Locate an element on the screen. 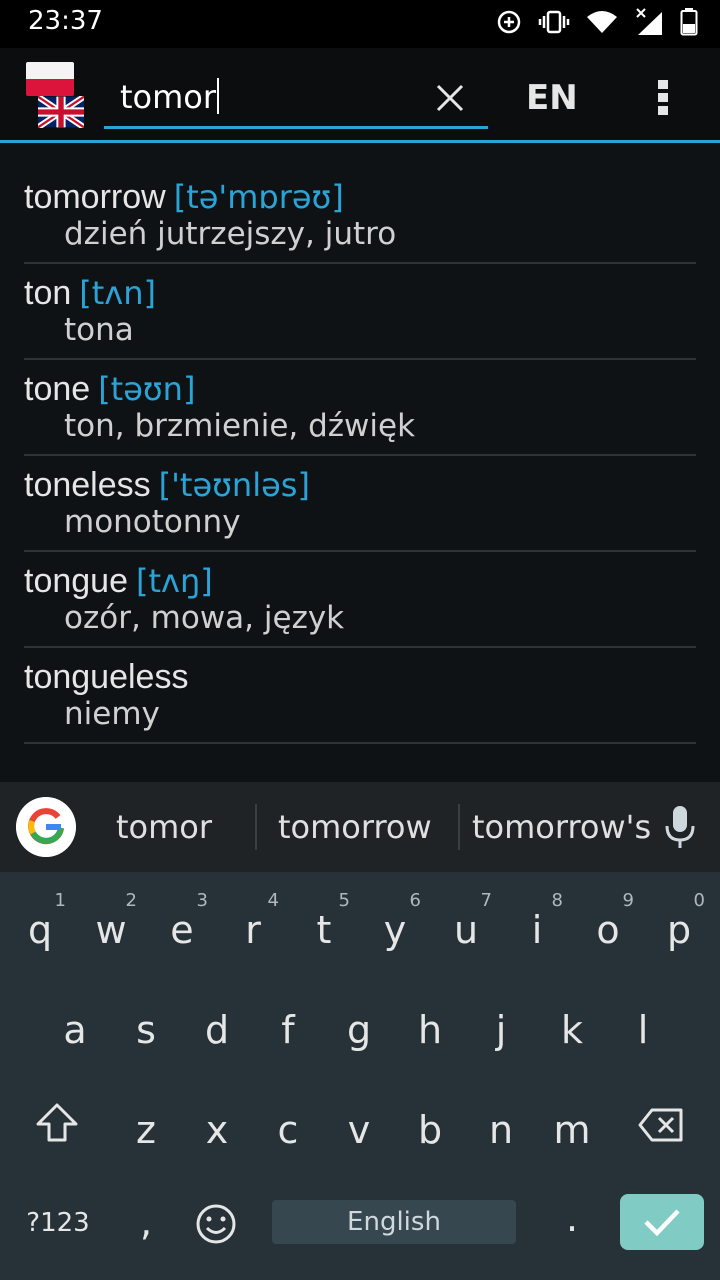 Image resolution: width=720 pixels, height=1280 pixels. status-time: 23:37 is located at coordinates (65, 21).